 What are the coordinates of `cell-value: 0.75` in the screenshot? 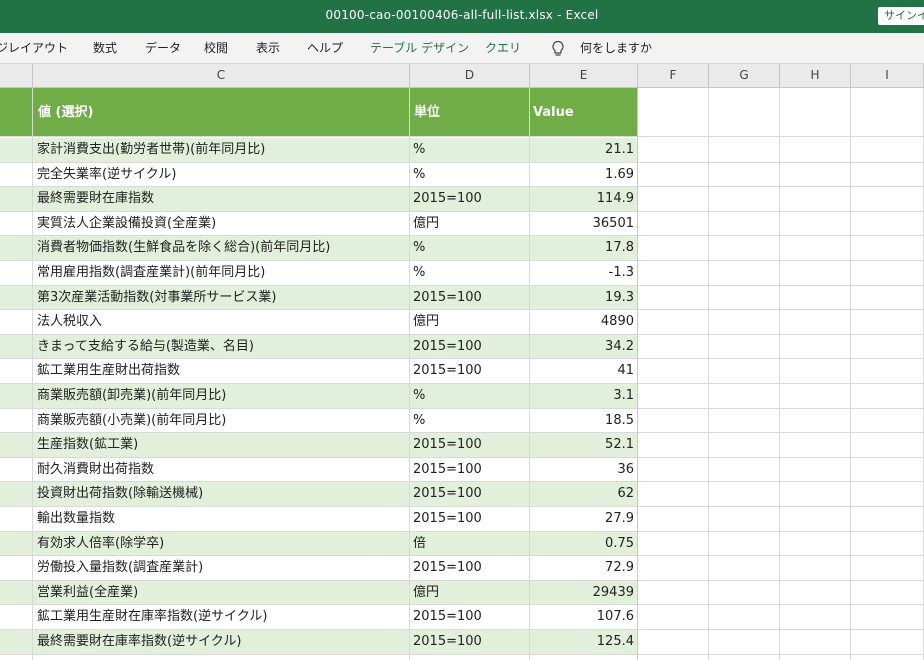 It's located at (584, 544).